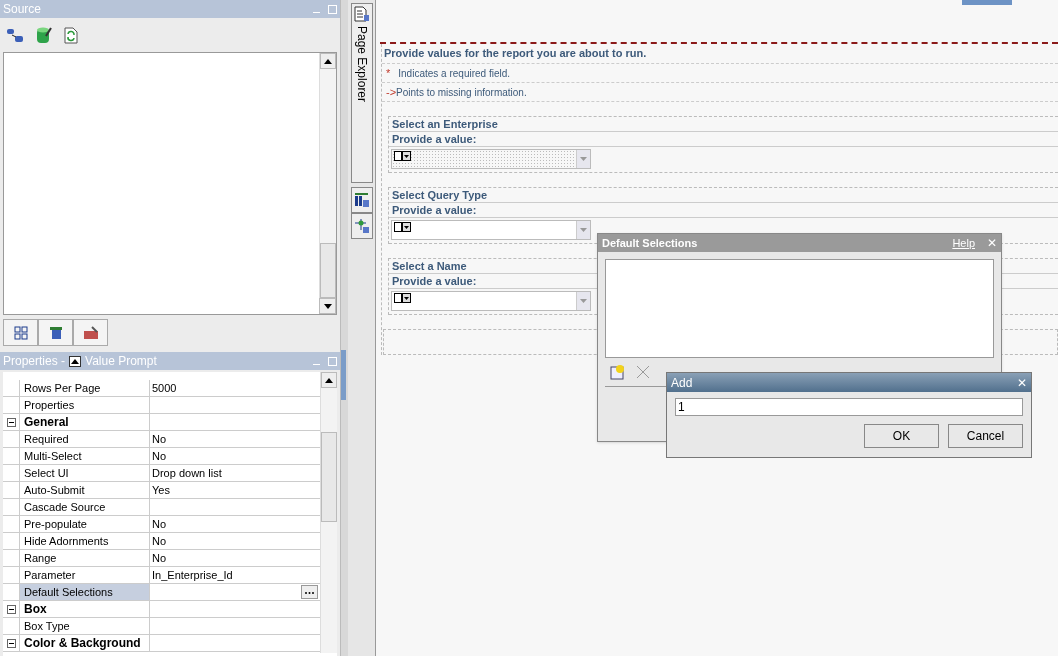  Describe the element at coordinates (901, 436) in the screenshot. I see `dialog-button: OK` at that location.